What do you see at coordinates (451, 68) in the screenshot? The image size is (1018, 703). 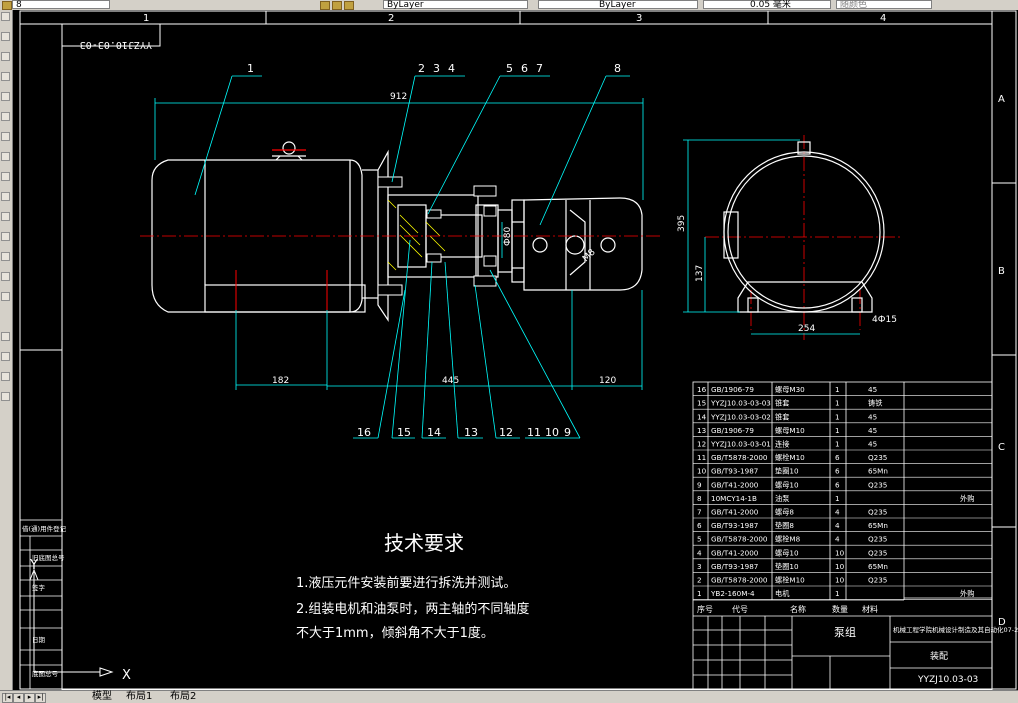 I see `balloon-4: 4` at bounding box center [451, 68].